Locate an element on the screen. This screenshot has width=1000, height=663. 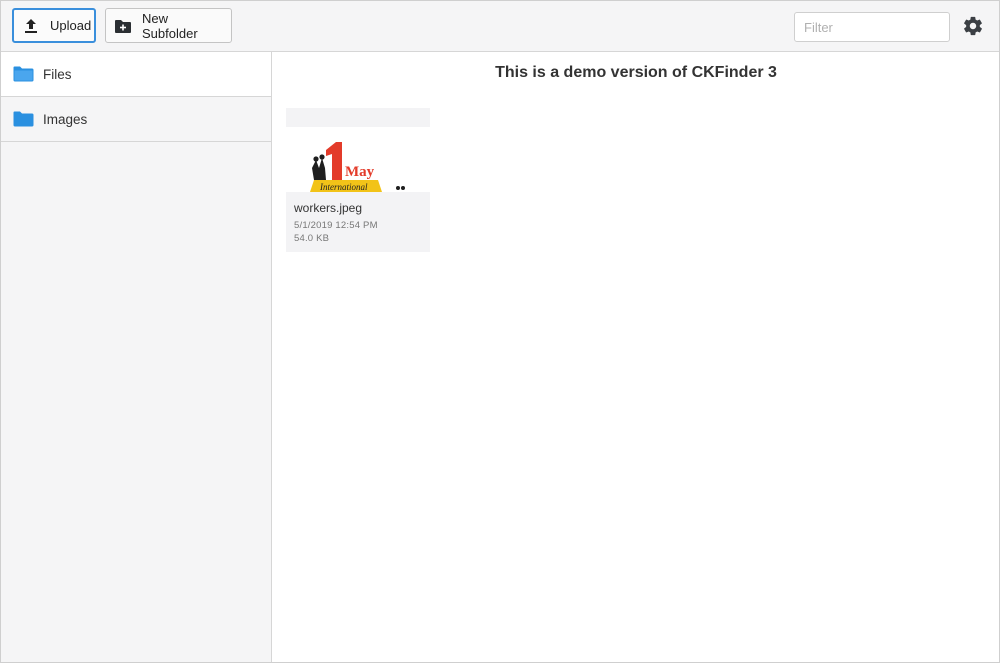
file-size: 54.0 KB is located at coordinates (312, 238).